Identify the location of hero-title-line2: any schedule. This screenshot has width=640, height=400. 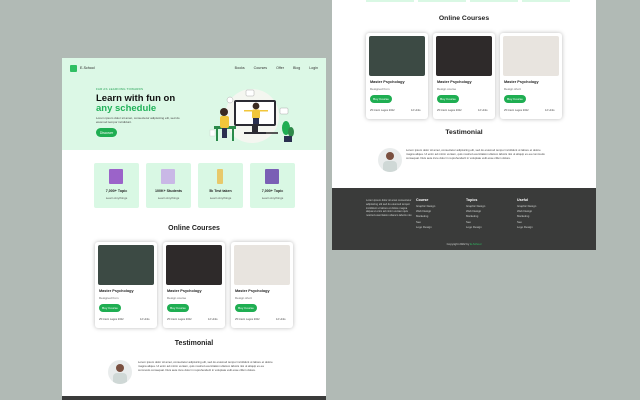
(126, 108).